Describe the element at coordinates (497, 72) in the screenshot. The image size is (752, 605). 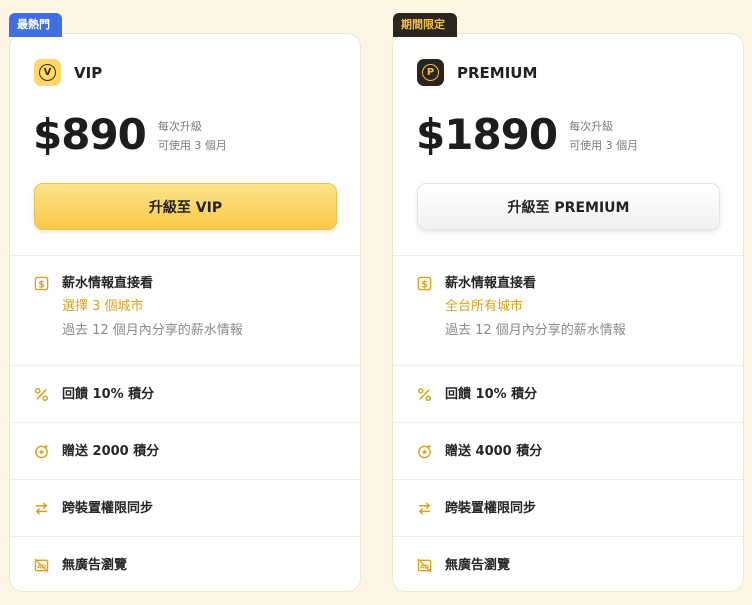
I see `premium-plan-name: PREMIUM` at that location.